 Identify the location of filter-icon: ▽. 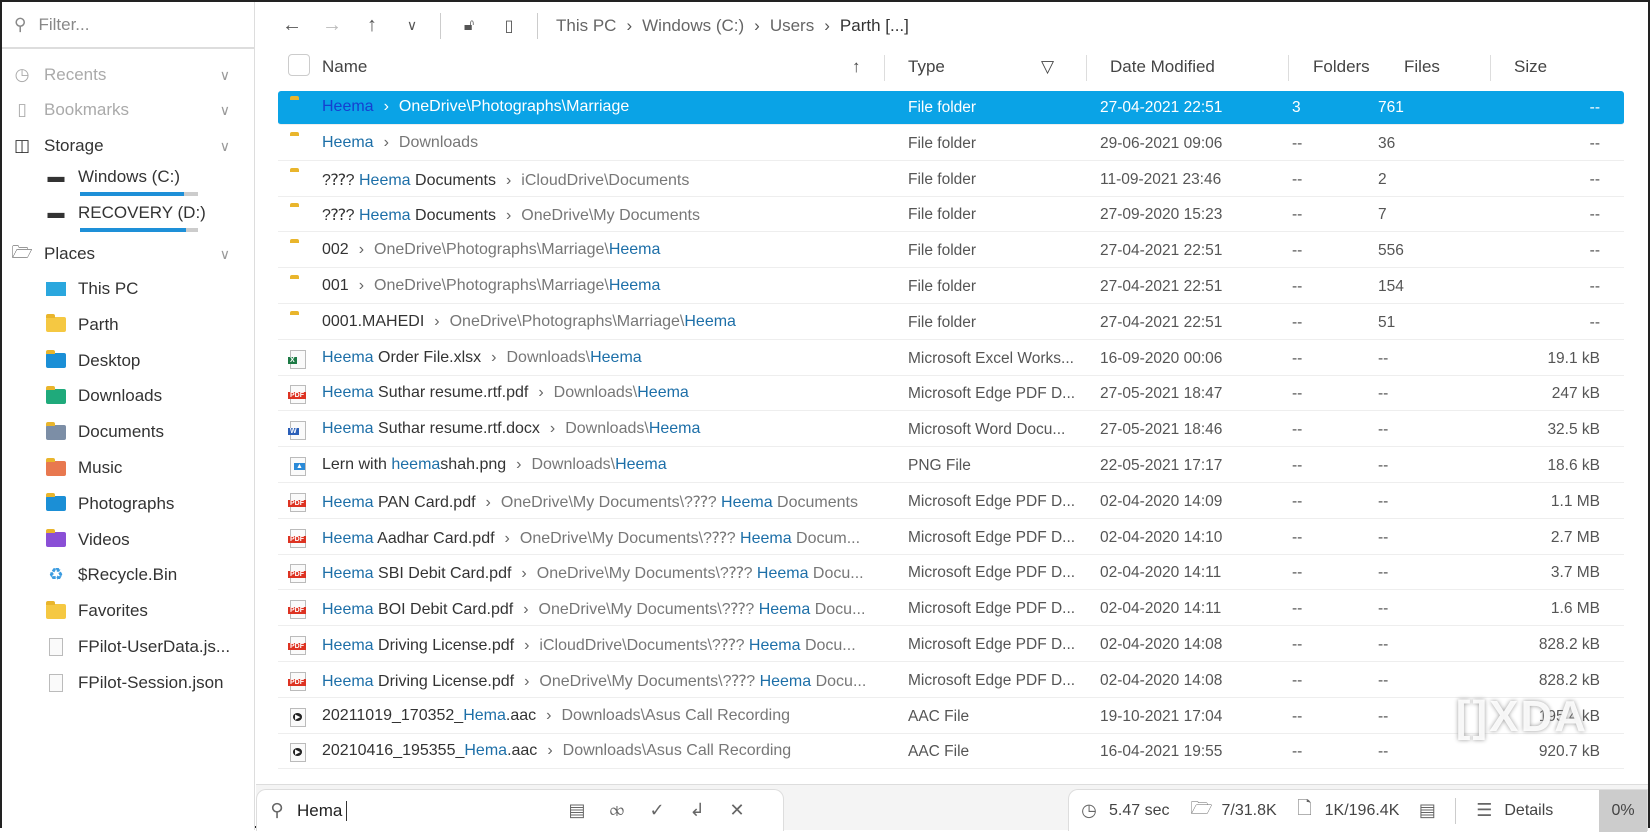
(1047, 67).